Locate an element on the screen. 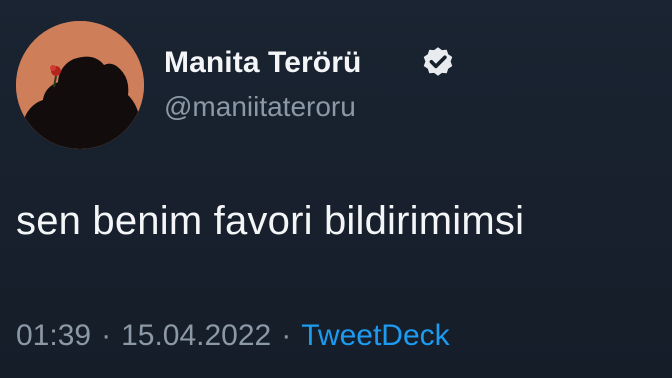  handle: @maniitateroru is located at coordinates (260, 107).